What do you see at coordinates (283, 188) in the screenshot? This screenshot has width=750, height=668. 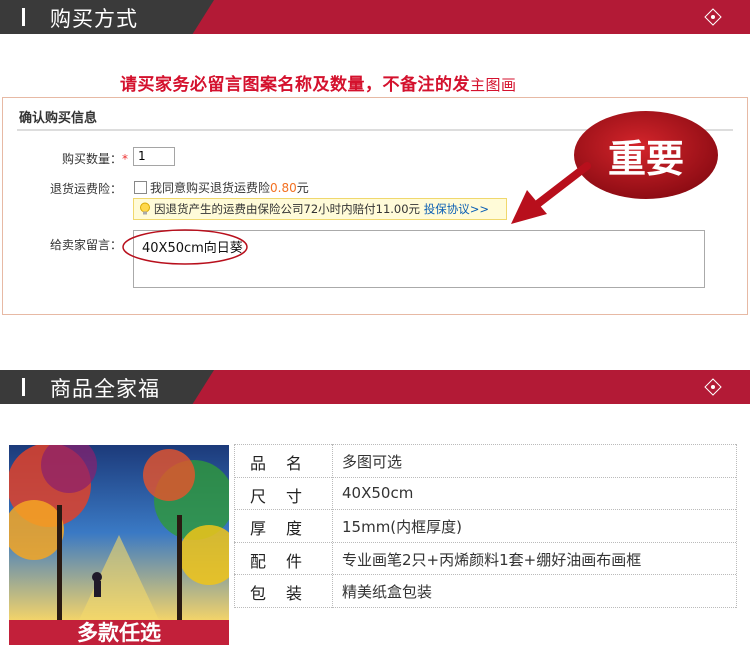 I see `return-price: 0.80` at bounding box center [283, 188].